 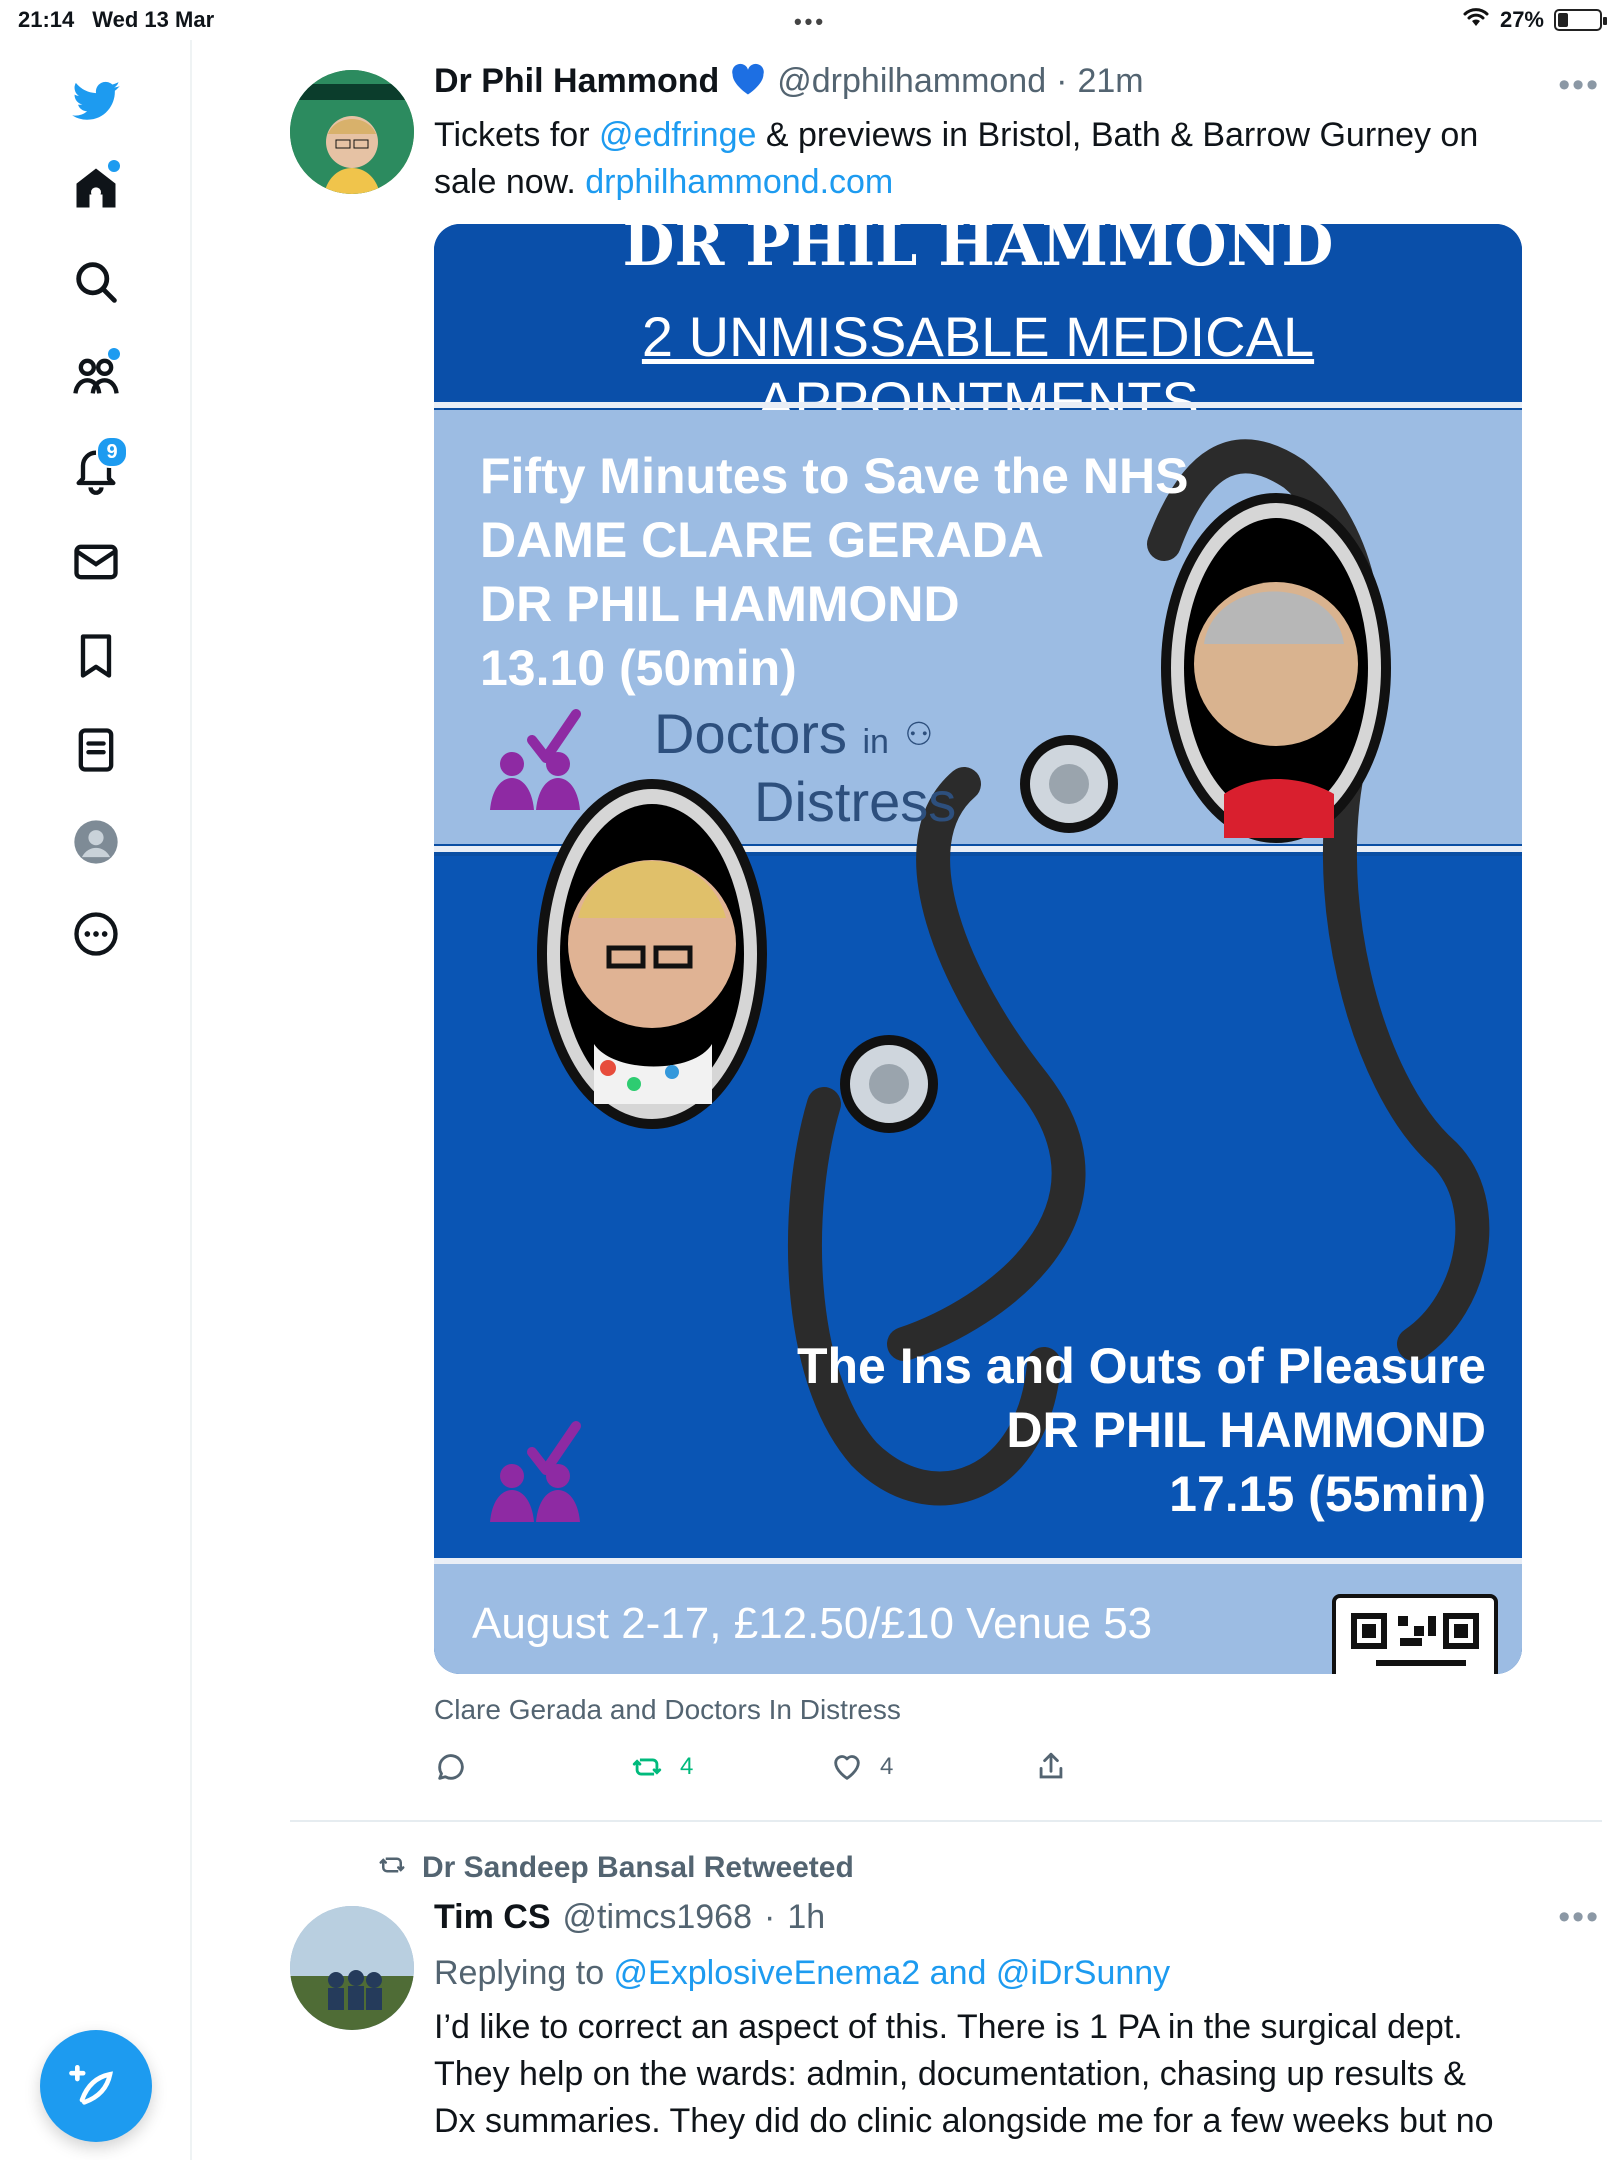 What do you see at coordinates (352, 132) in the screenshot?
I see `tweet1-avatar` at bounding box center [352, 132].